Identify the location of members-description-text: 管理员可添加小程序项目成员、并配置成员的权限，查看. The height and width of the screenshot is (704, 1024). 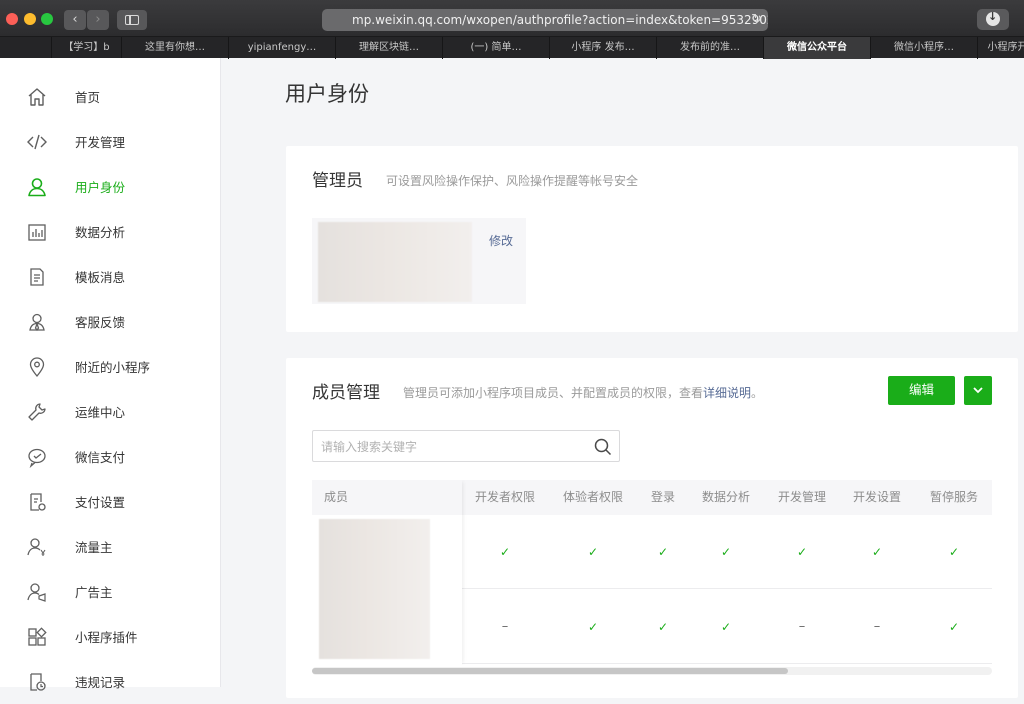
(553, 393).